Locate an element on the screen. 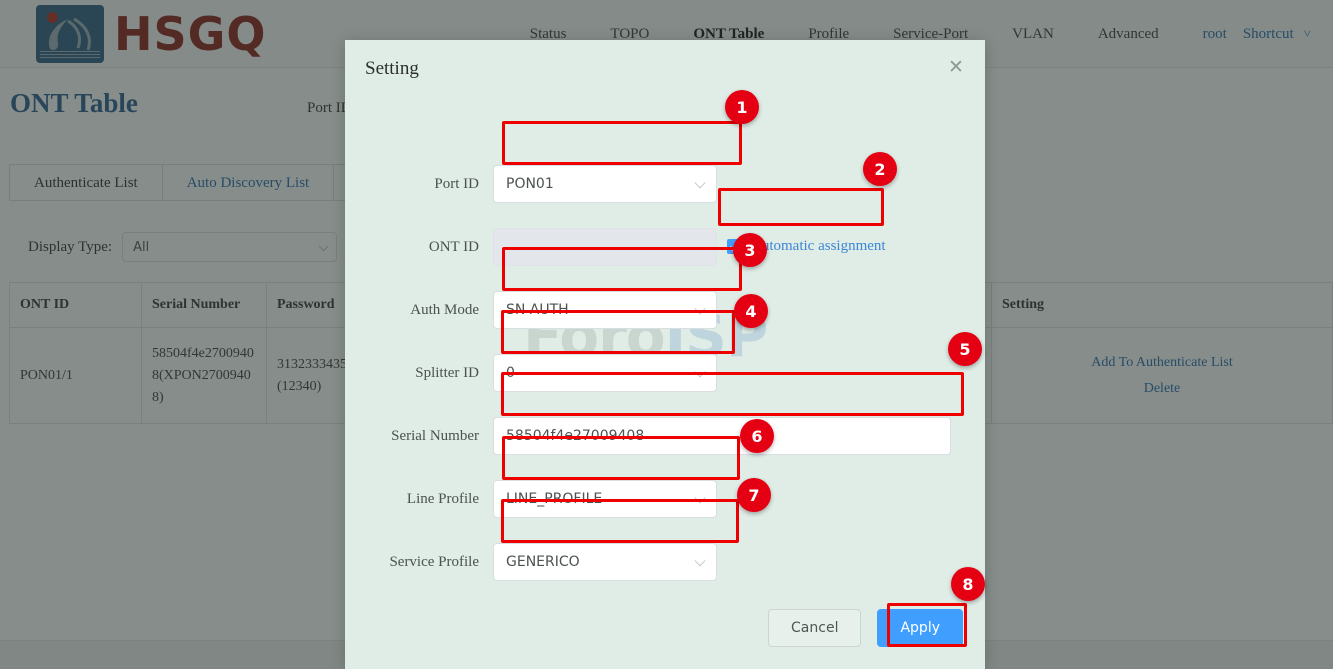 This screenshot has width=1333, height=669. ont-id-input is located at coordinates (605, 247).